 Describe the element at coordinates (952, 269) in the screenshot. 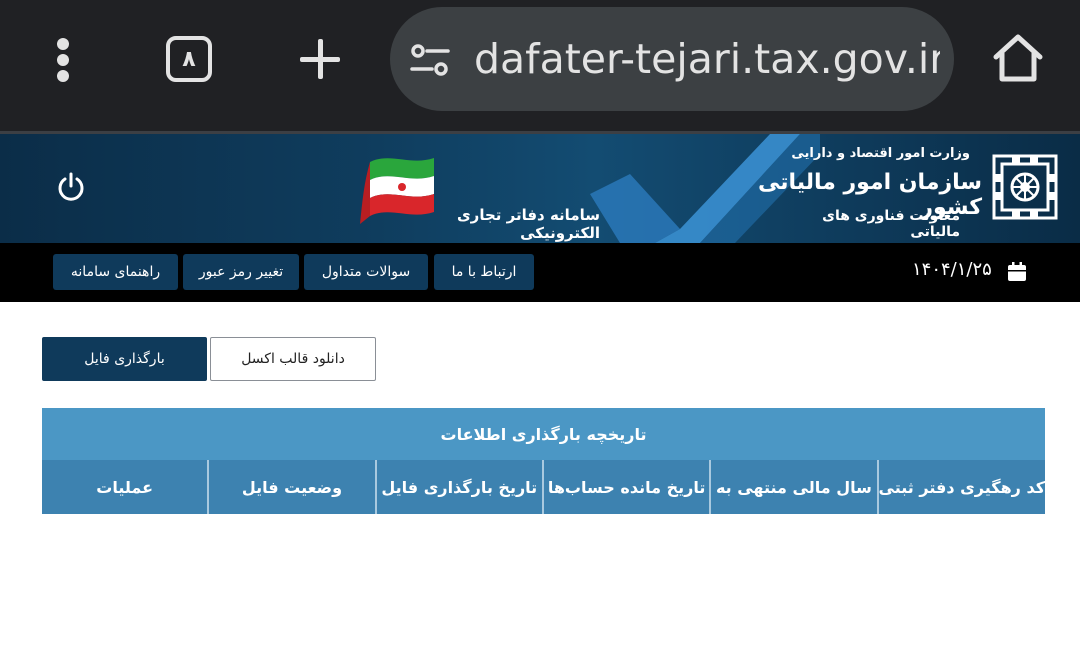

I see `current-date: ۱۴۰۴/۱/۲۵` at that location.